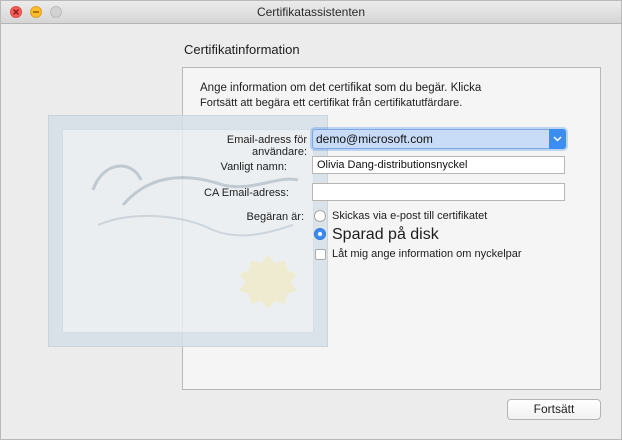  Describe the element at coordinates (438, 165) in the screenshot. I see `common-name-field` at that location.